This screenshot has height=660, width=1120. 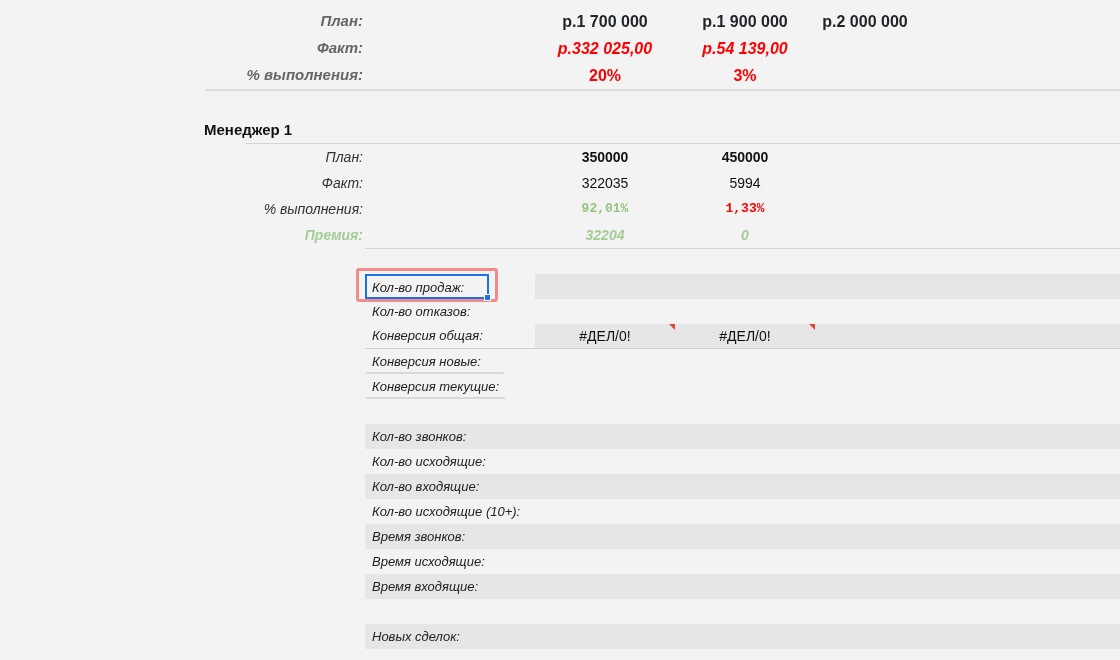 What do you see at coordinates (427, 436) in the screenshot?
I see `row-label: Кол-во звонков:` at bounding box center [427, 436].